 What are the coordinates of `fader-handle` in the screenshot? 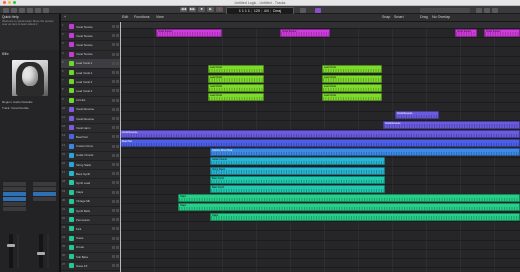 It's located at (41, 253).